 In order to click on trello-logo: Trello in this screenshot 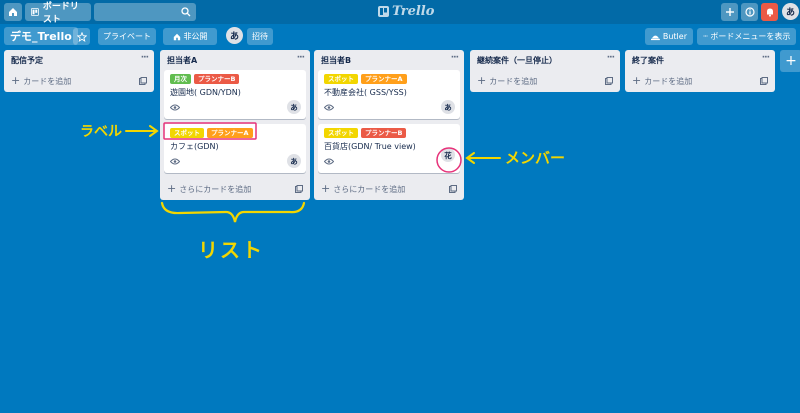, I will do `click(406, 11)`.